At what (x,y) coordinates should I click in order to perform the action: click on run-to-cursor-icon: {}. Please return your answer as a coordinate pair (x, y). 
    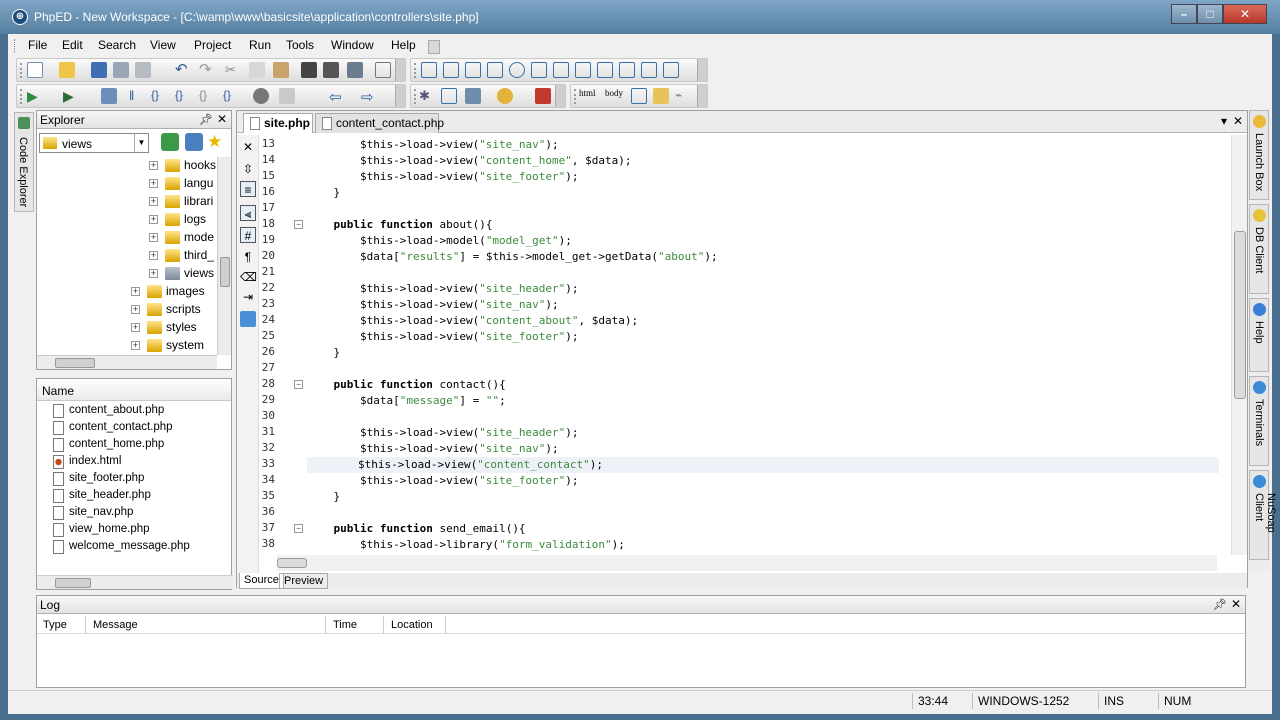
    Looking at the image, I should click on (231, 96).